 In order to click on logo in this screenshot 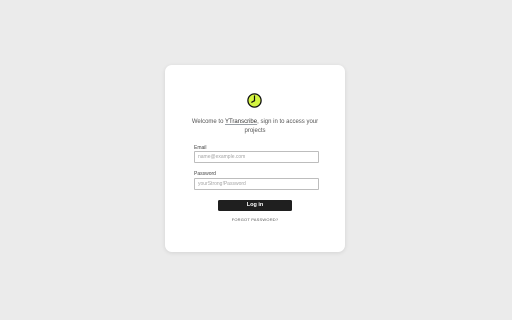, I will do `click(254, 100)`.